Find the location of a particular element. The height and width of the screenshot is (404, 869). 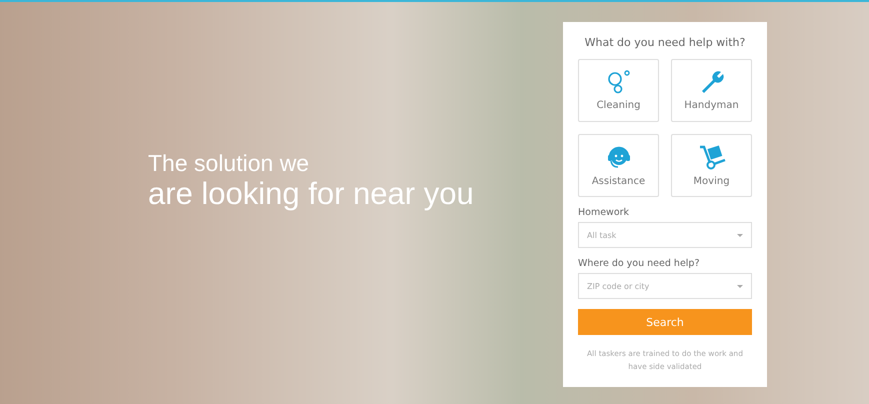

service-button: Cleaning is located at coordinates (618, 90).